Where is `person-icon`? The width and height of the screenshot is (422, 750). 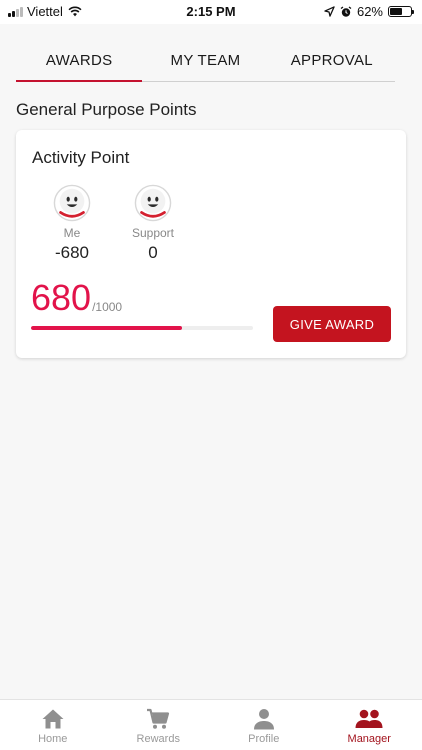 person-icon is located at coordinates (263, 719).